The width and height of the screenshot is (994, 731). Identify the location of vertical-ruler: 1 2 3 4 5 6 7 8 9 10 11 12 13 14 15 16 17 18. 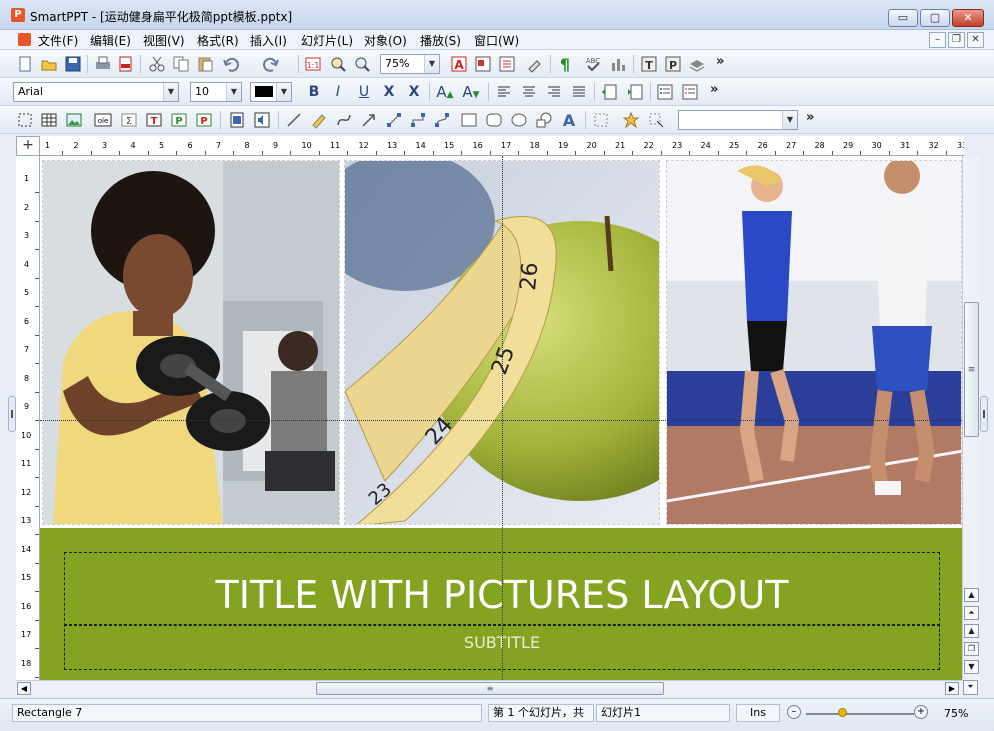
(28, 418).